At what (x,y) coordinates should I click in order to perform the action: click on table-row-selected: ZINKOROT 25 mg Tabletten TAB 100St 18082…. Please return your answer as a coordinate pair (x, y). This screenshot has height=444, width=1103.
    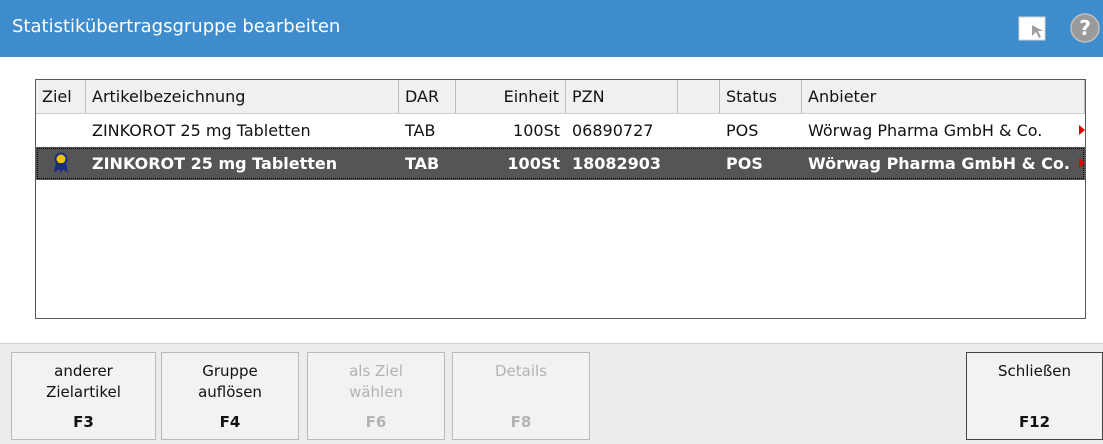
    Looking at the image, I should click on (560, 163).